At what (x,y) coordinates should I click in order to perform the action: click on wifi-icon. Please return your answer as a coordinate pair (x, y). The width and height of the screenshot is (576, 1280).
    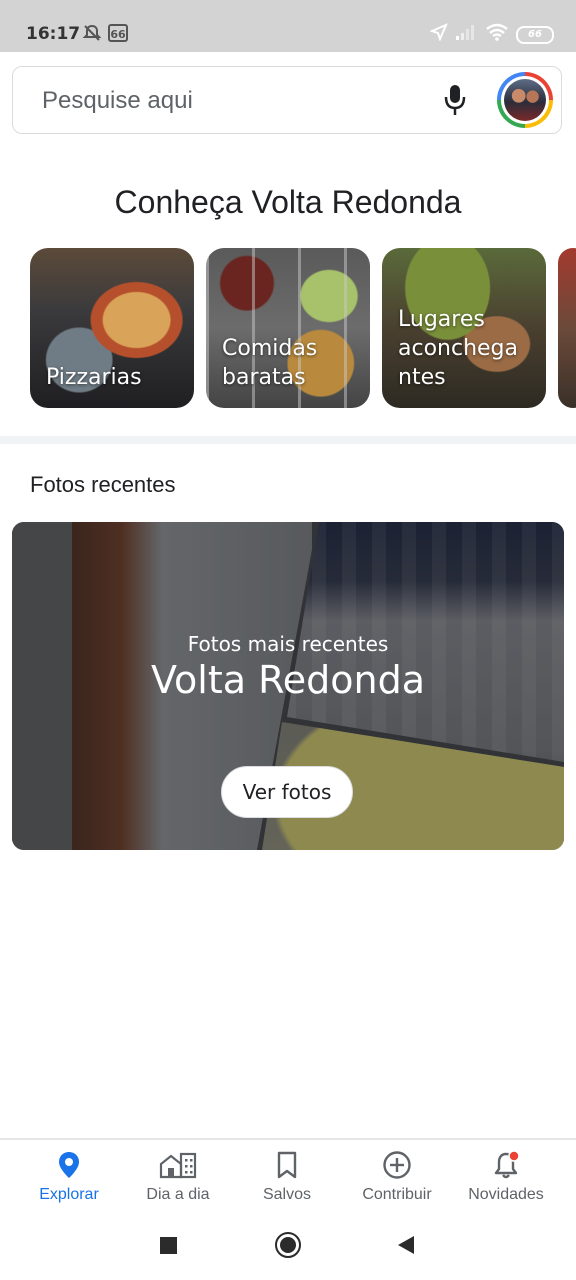
    Looking at the image, I should click on (497, 34).